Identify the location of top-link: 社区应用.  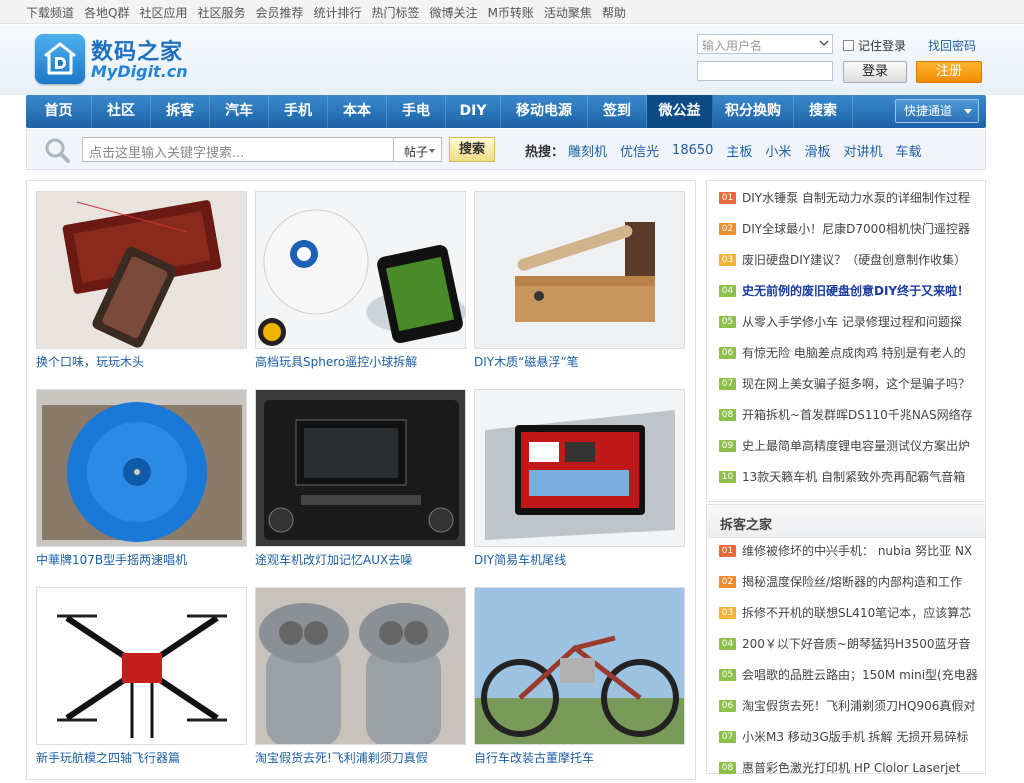
(163, 12).